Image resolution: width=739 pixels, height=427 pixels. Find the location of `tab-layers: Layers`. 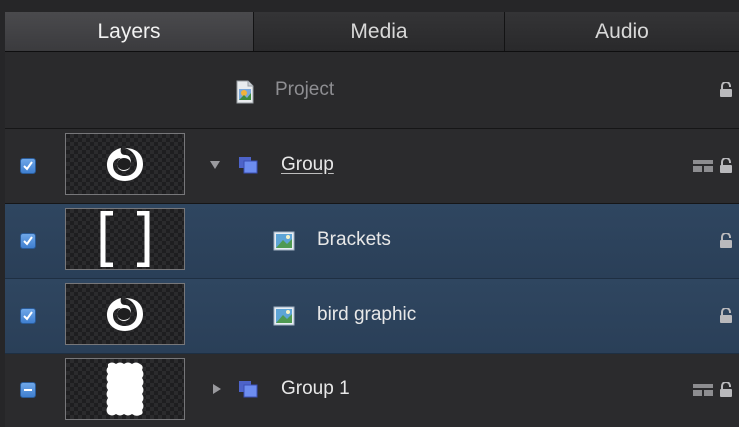

tab-layers: Layers is located at coordinates (129, 31).